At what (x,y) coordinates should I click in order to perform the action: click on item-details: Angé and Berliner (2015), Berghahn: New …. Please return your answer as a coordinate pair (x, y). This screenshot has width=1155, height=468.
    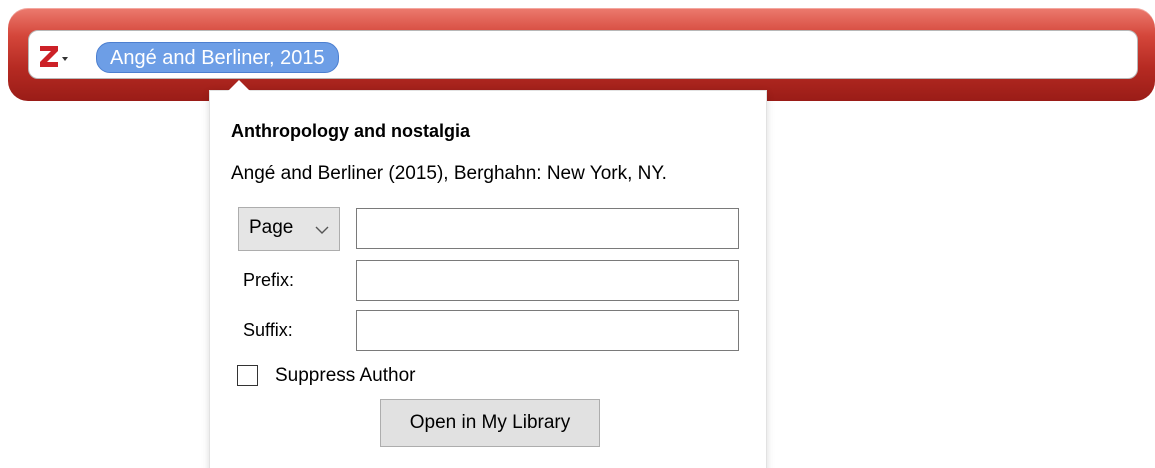
    Looking at the image, I should click on (449, 173).